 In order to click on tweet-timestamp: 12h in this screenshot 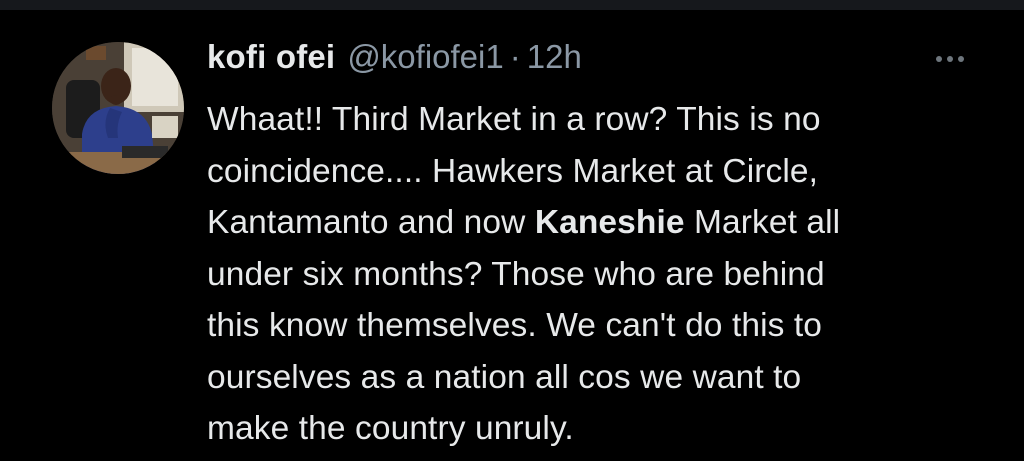, I will do `click(554, 57)`.